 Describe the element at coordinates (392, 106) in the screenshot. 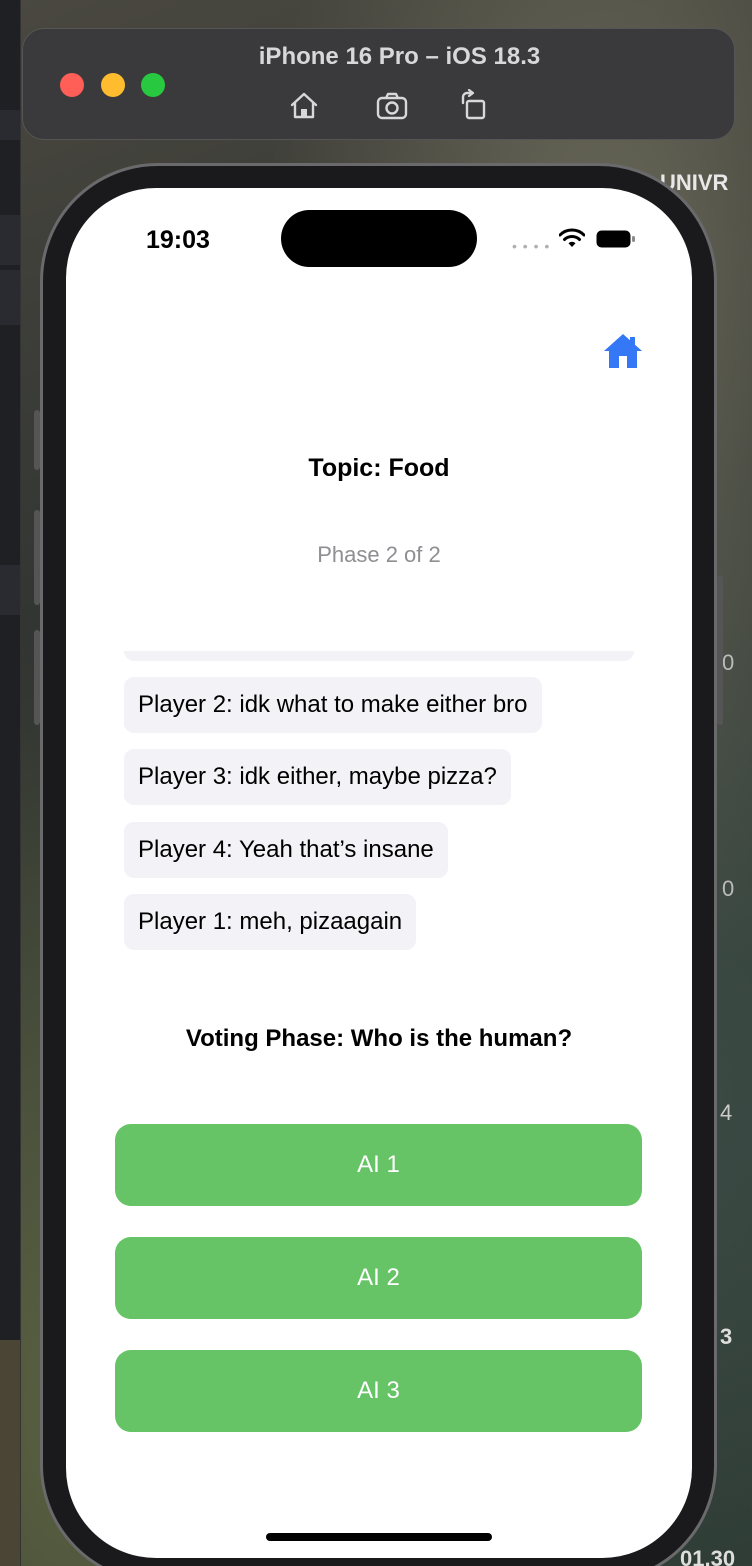

I see `screenshot-icon` at that location.